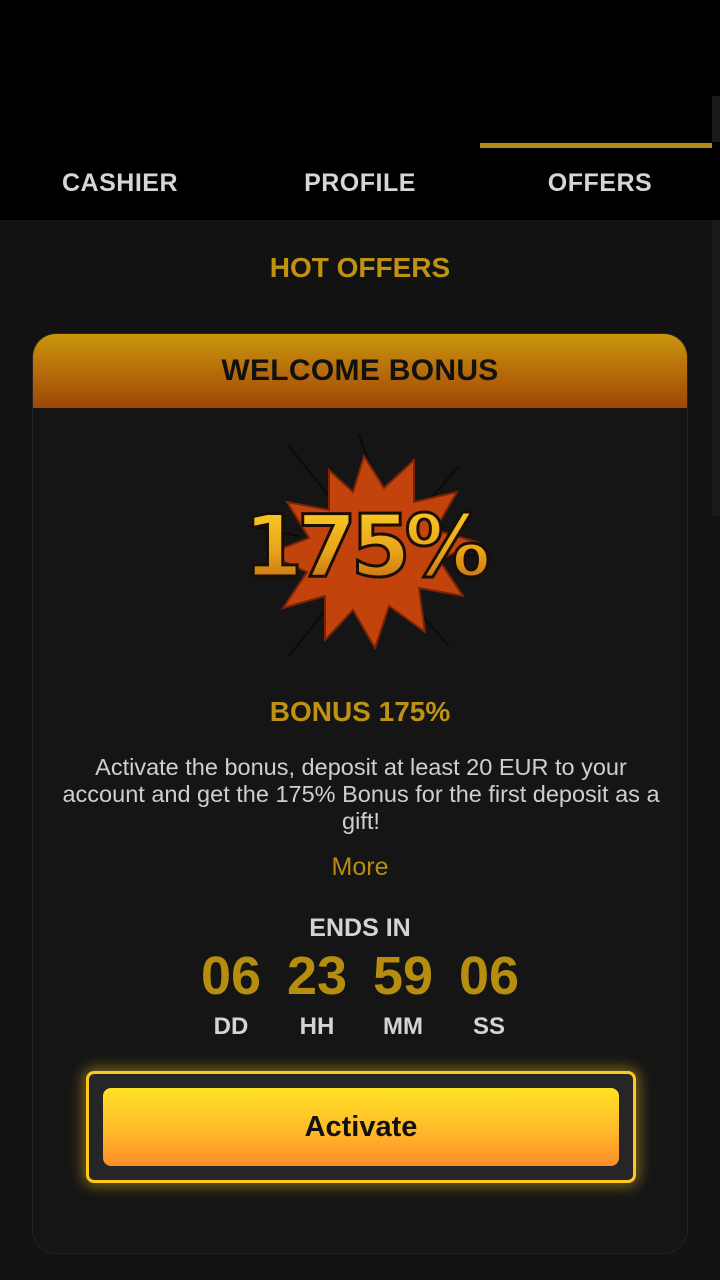 This screenshot has height=1280, width=720. I want to click on timer-hours: 23 HH, so click(317, 993).